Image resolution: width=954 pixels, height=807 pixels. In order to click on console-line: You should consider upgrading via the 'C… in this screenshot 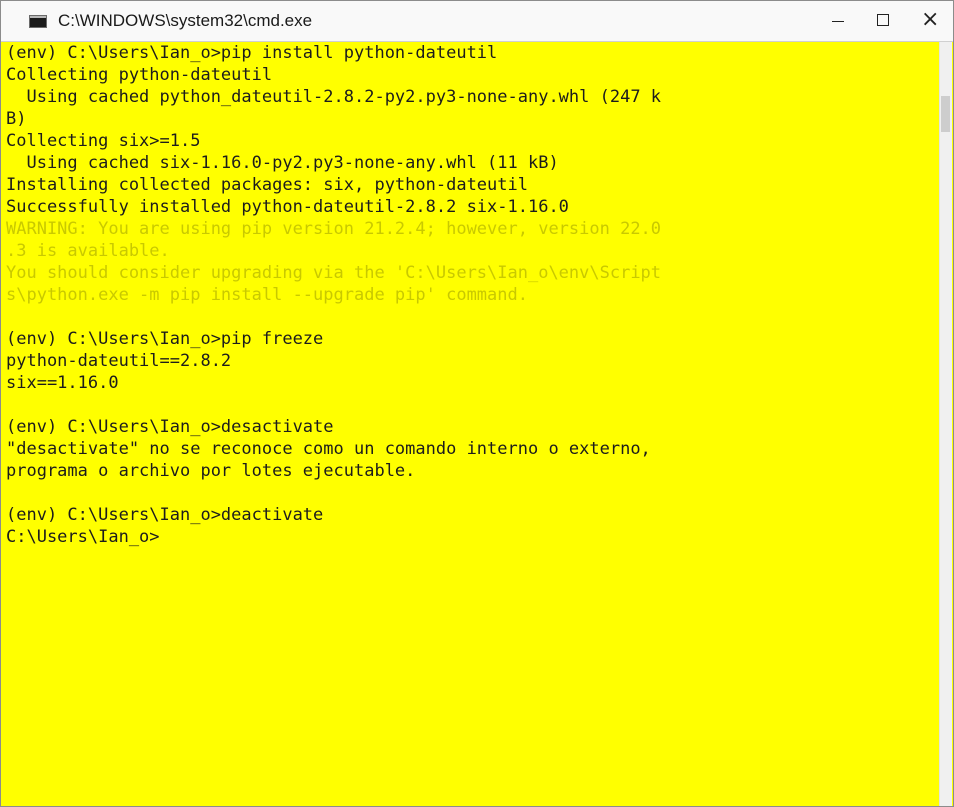, I will do `click(334, 273)`.